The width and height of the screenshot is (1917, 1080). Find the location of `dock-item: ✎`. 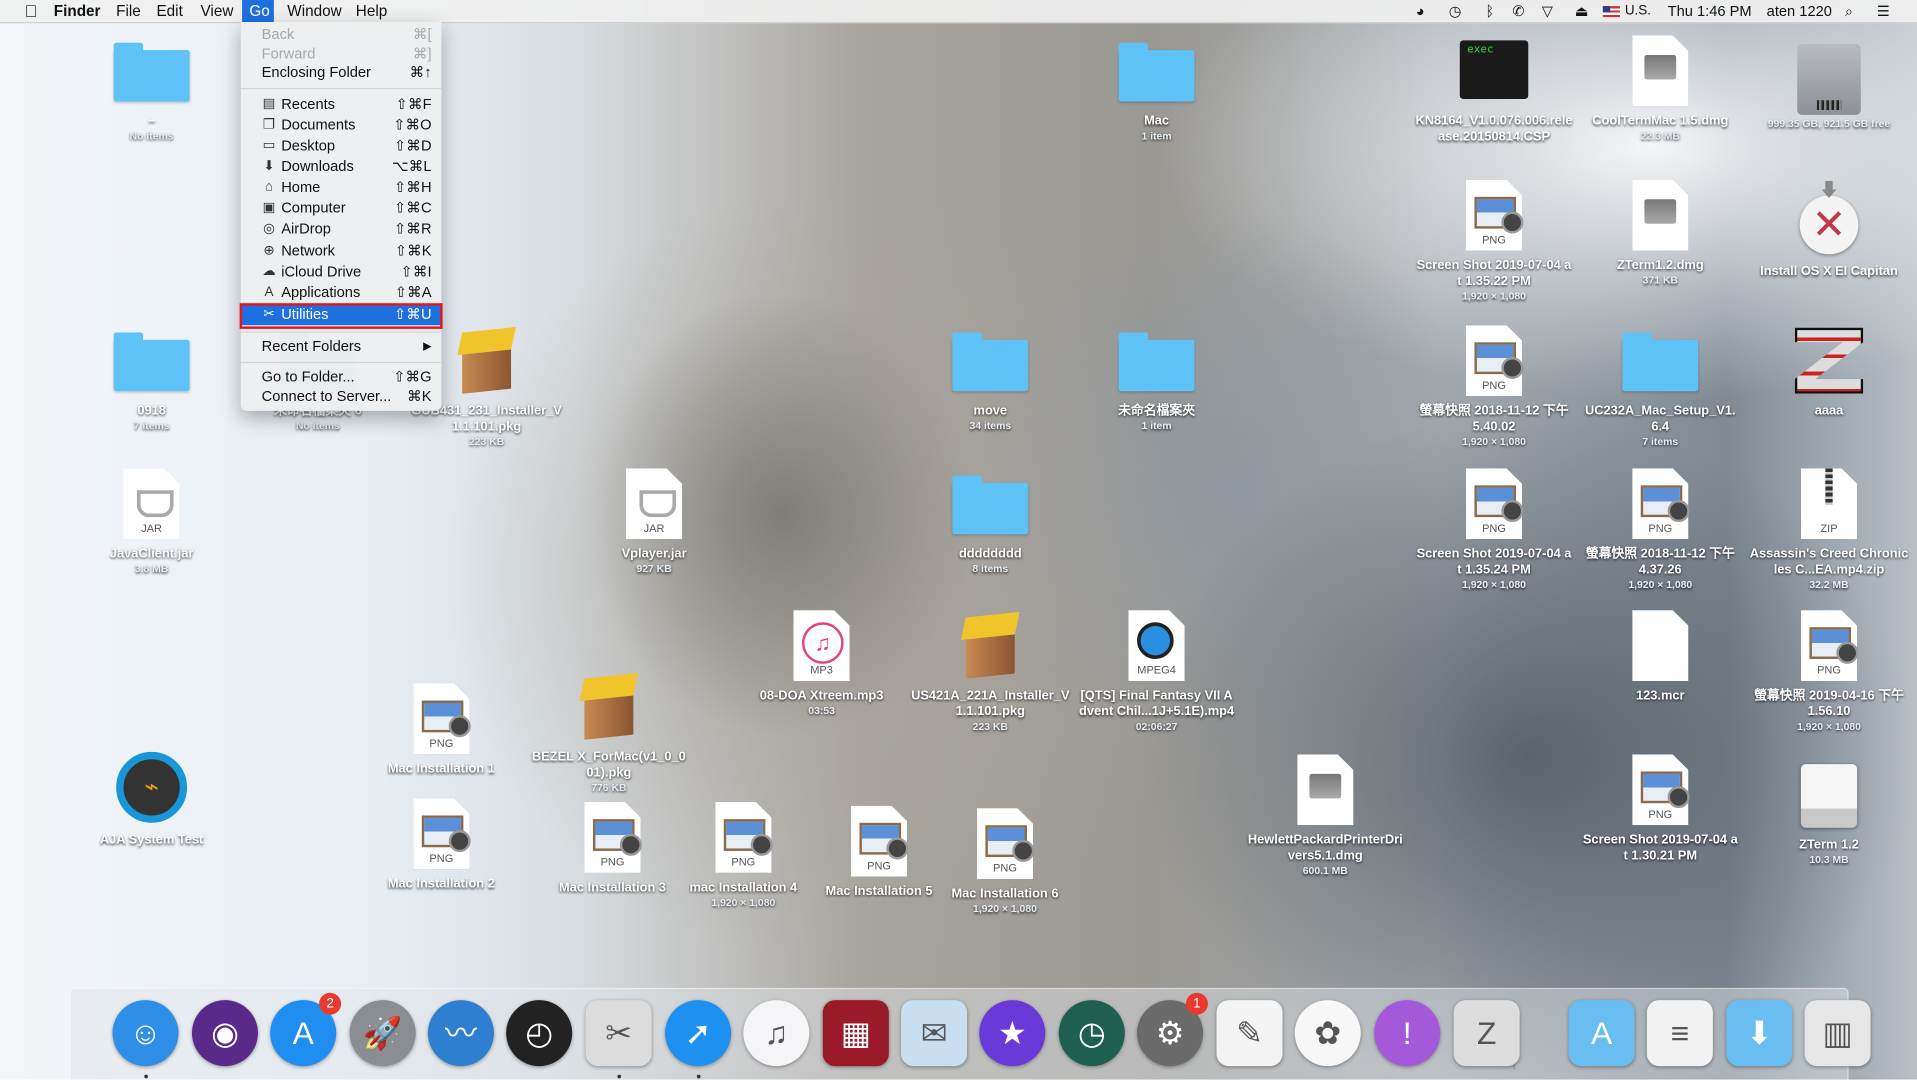

dock-item: ✎ is located at coordinates (1249, 1033).